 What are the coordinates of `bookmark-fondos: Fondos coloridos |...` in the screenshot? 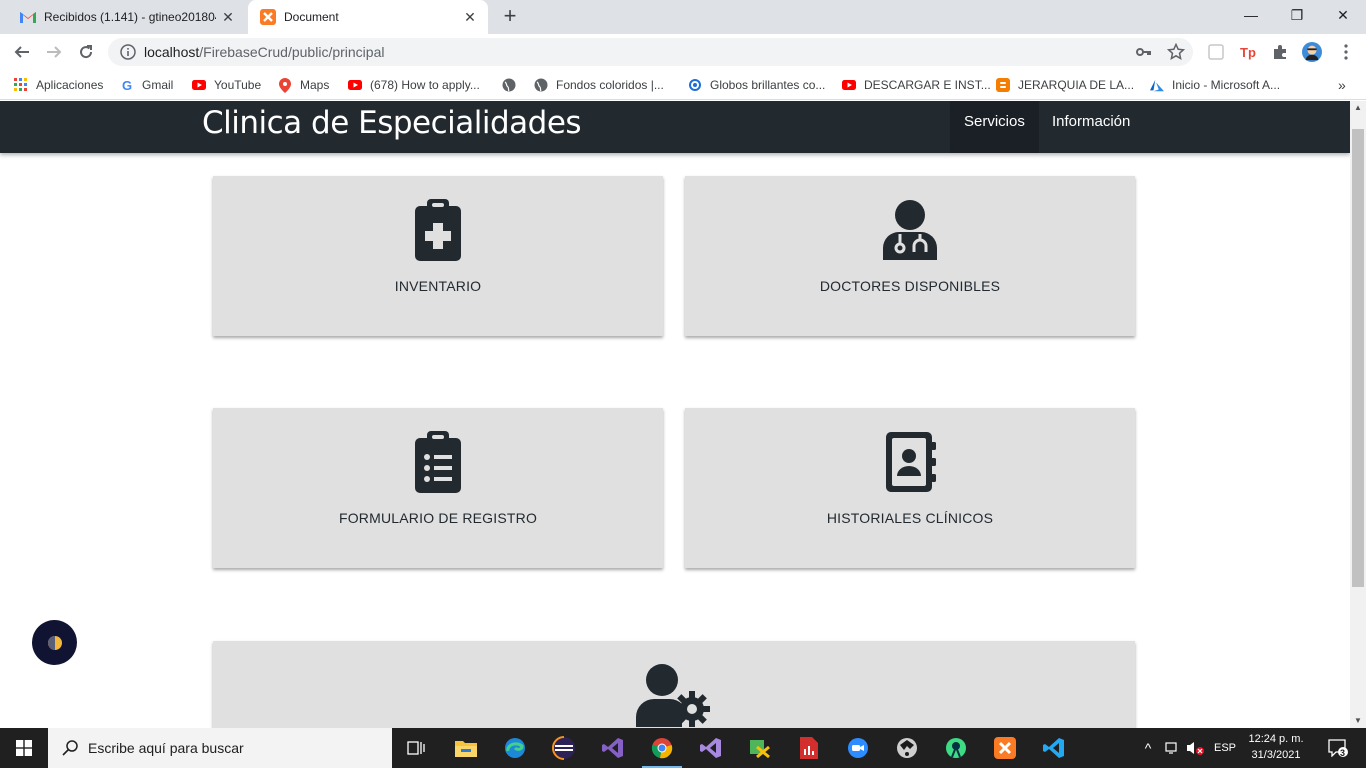 It's located at (599, 85).